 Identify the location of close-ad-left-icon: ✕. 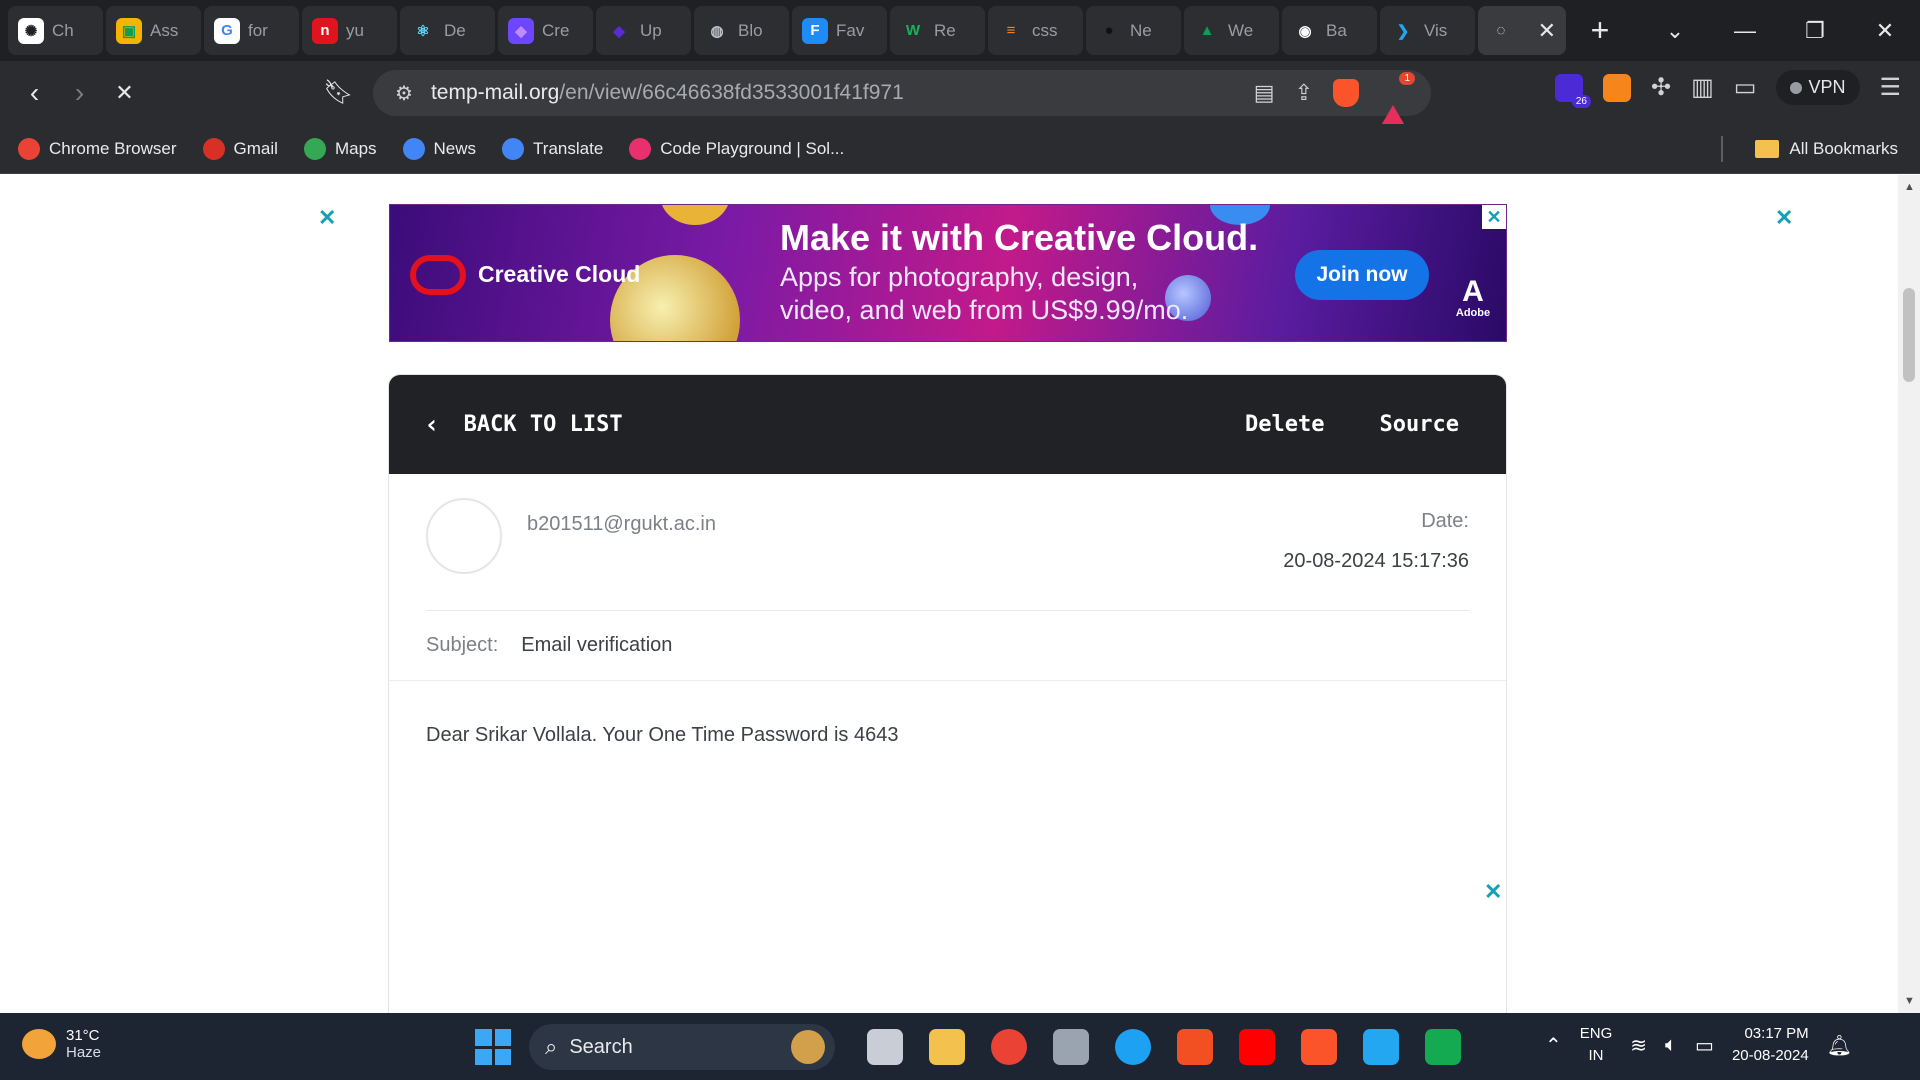
(327, 218).